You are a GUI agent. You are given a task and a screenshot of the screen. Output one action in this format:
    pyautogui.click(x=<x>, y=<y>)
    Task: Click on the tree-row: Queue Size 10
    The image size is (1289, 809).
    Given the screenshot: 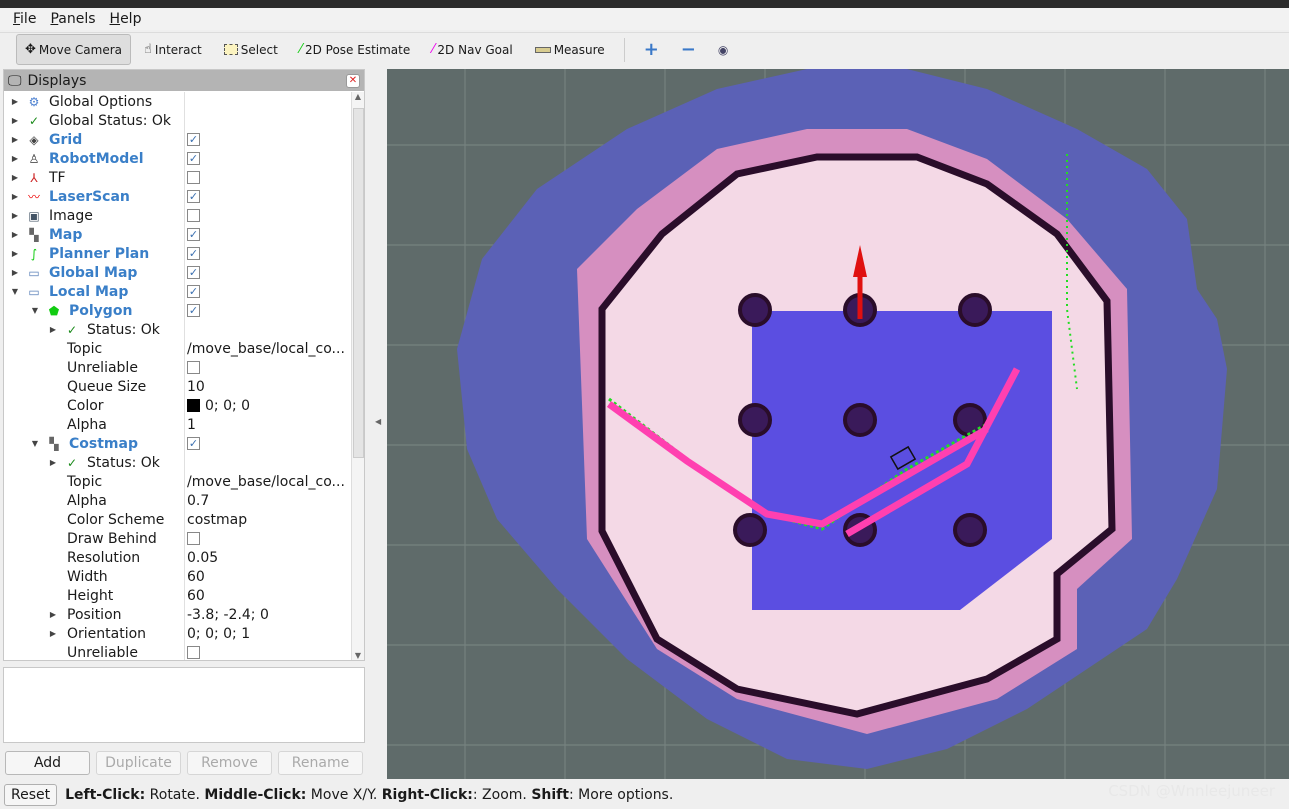 What is the action you would take?
    pyautogui.click(x=177, y=386)
    